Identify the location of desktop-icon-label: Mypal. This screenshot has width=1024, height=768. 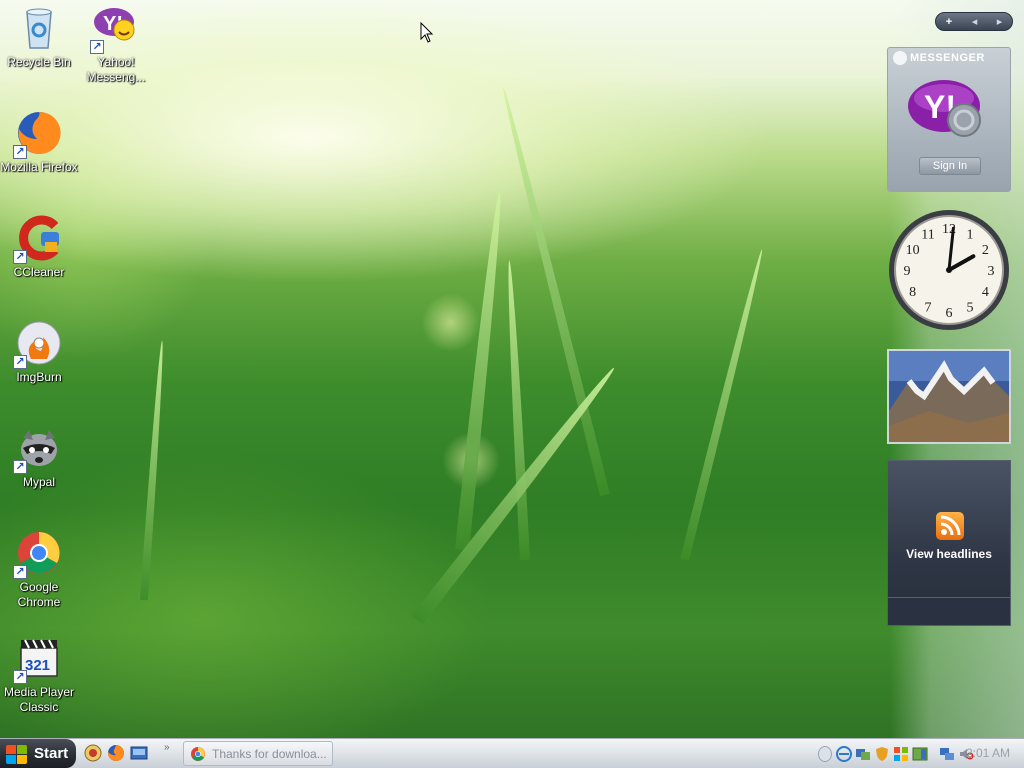
(38, 482).